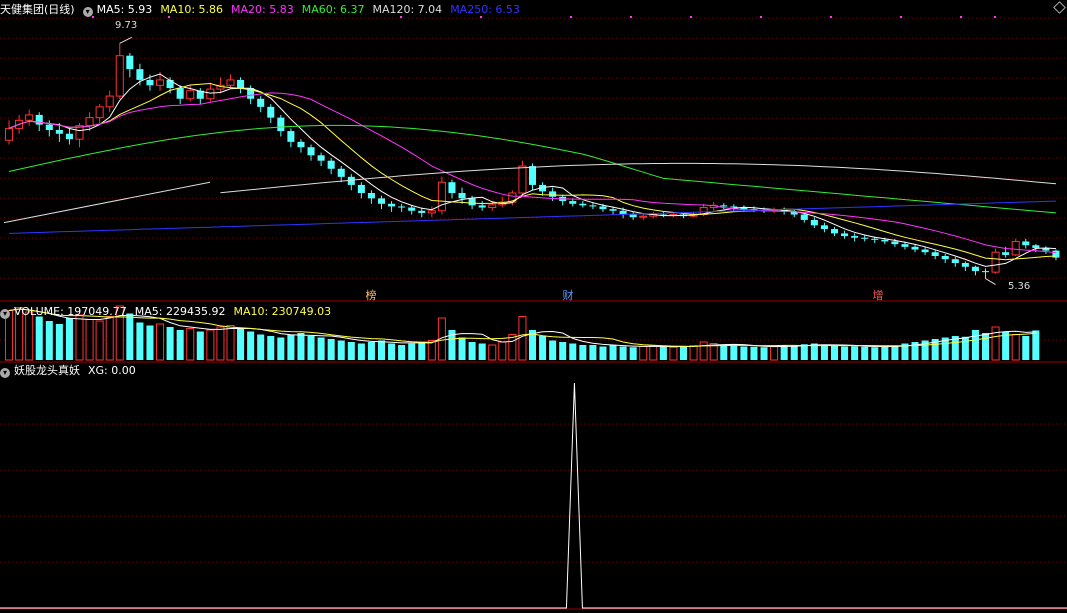  I want to click on volume-label: VOLUME: 197049.77, so click(70, 311).